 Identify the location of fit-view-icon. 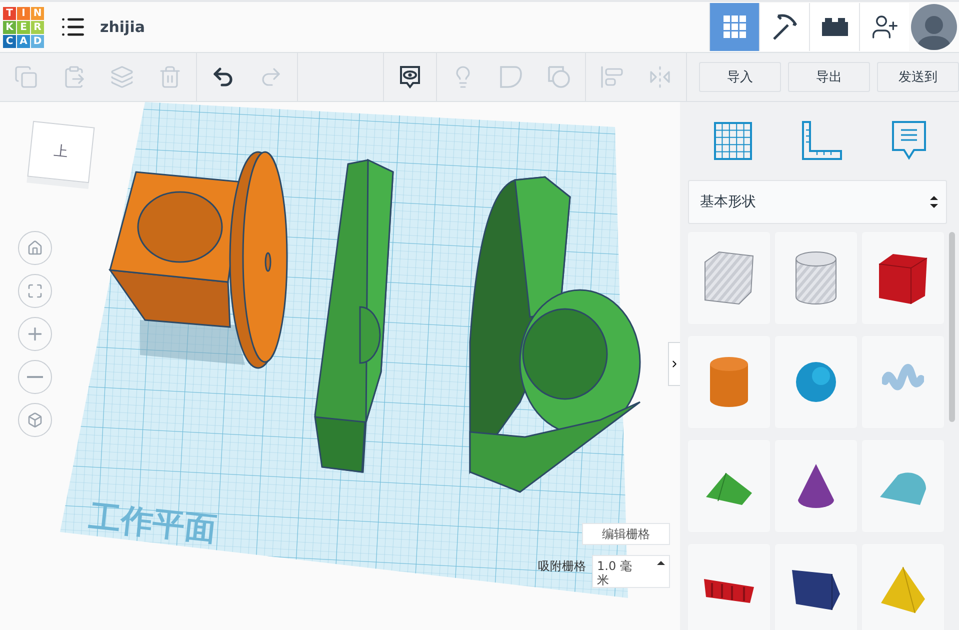
(35, 291).